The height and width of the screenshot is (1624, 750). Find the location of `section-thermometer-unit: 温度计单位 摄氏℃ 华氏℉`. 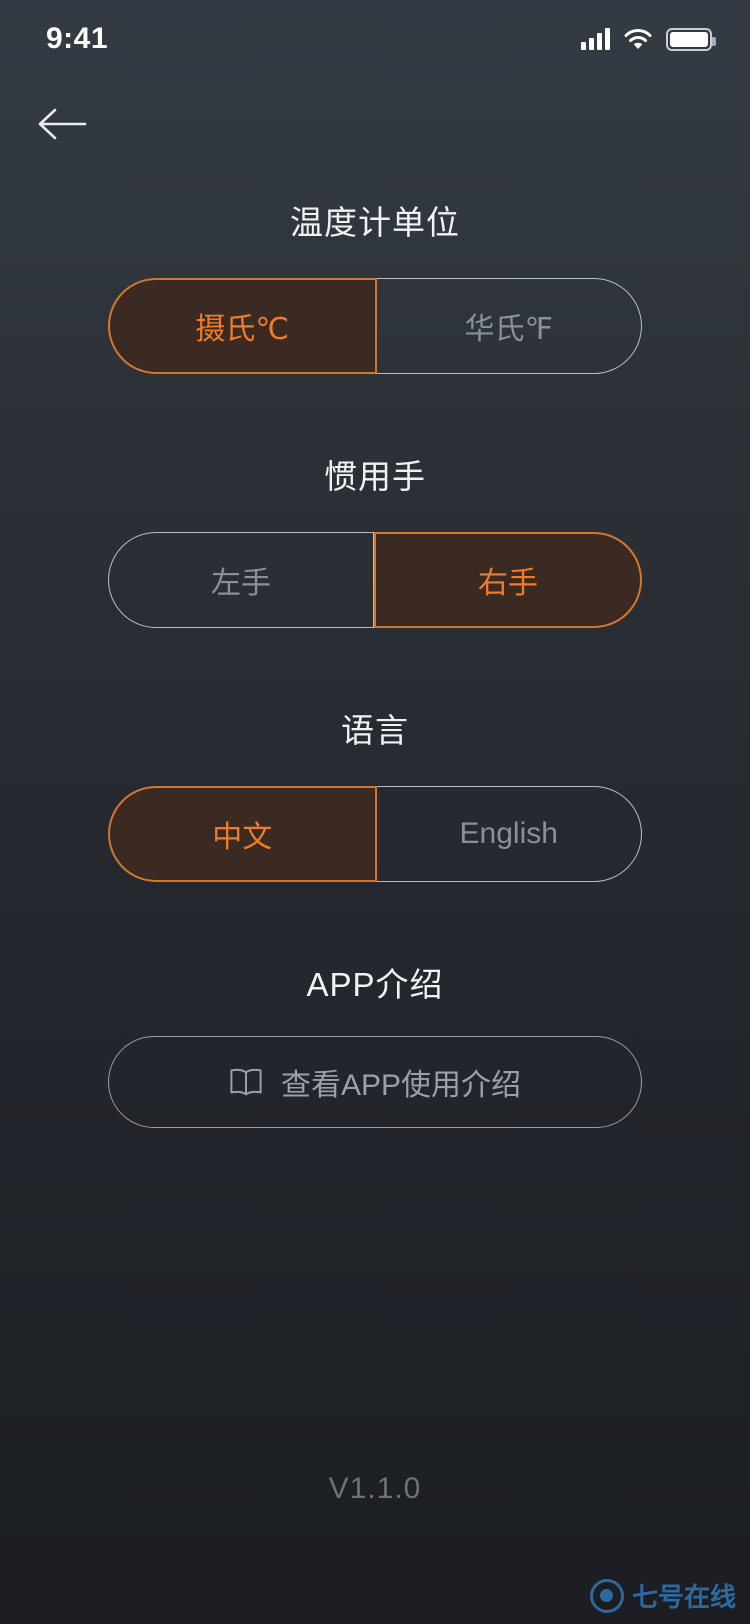

section-thermometer-unit: 温度计单位 摄氏℃ 华氏℉ is located at coordinates (375, 272).